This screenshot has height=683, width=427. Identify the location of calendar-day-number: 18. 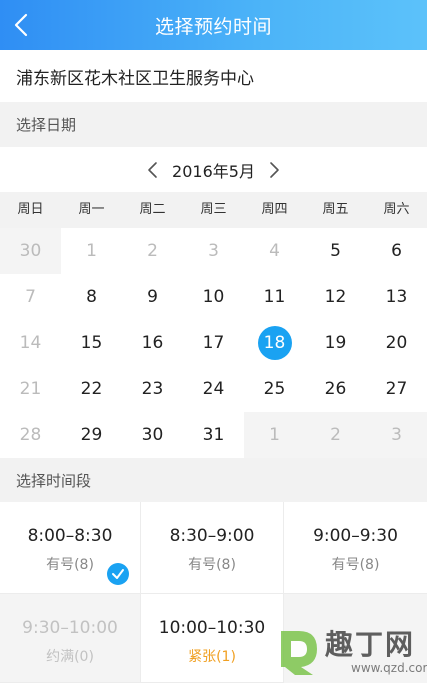
(274, 343).